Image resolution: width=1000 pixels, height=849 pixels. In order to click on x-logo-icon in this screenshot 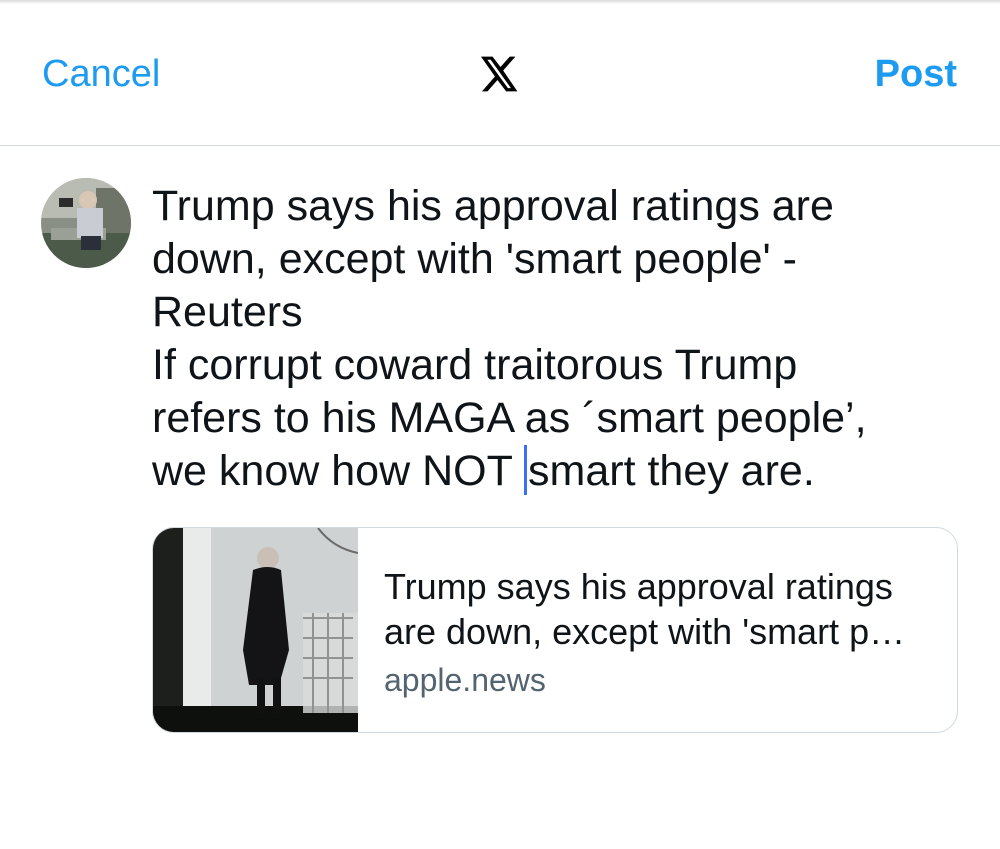, I will do `click(499, 74)`.